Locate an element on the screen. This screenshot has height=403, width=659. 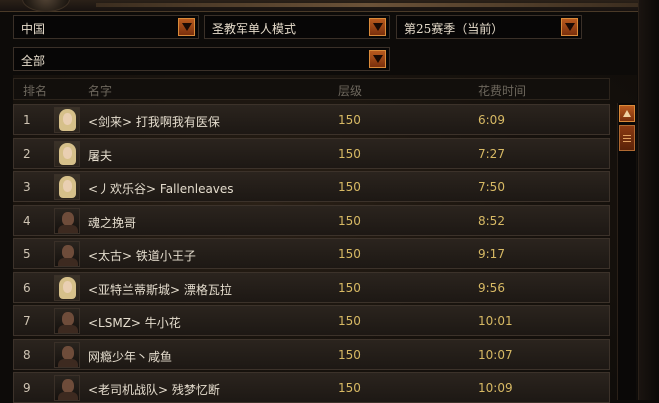
rank-cell: 4 is located at coordinates (27, 221).